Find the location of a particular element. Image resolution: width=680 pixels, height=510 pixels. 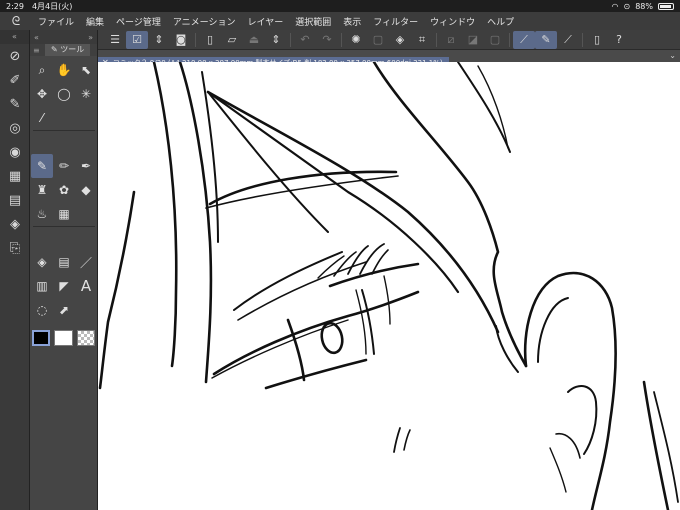

clear-icon: ▢ is located at coordinates (378, 40).